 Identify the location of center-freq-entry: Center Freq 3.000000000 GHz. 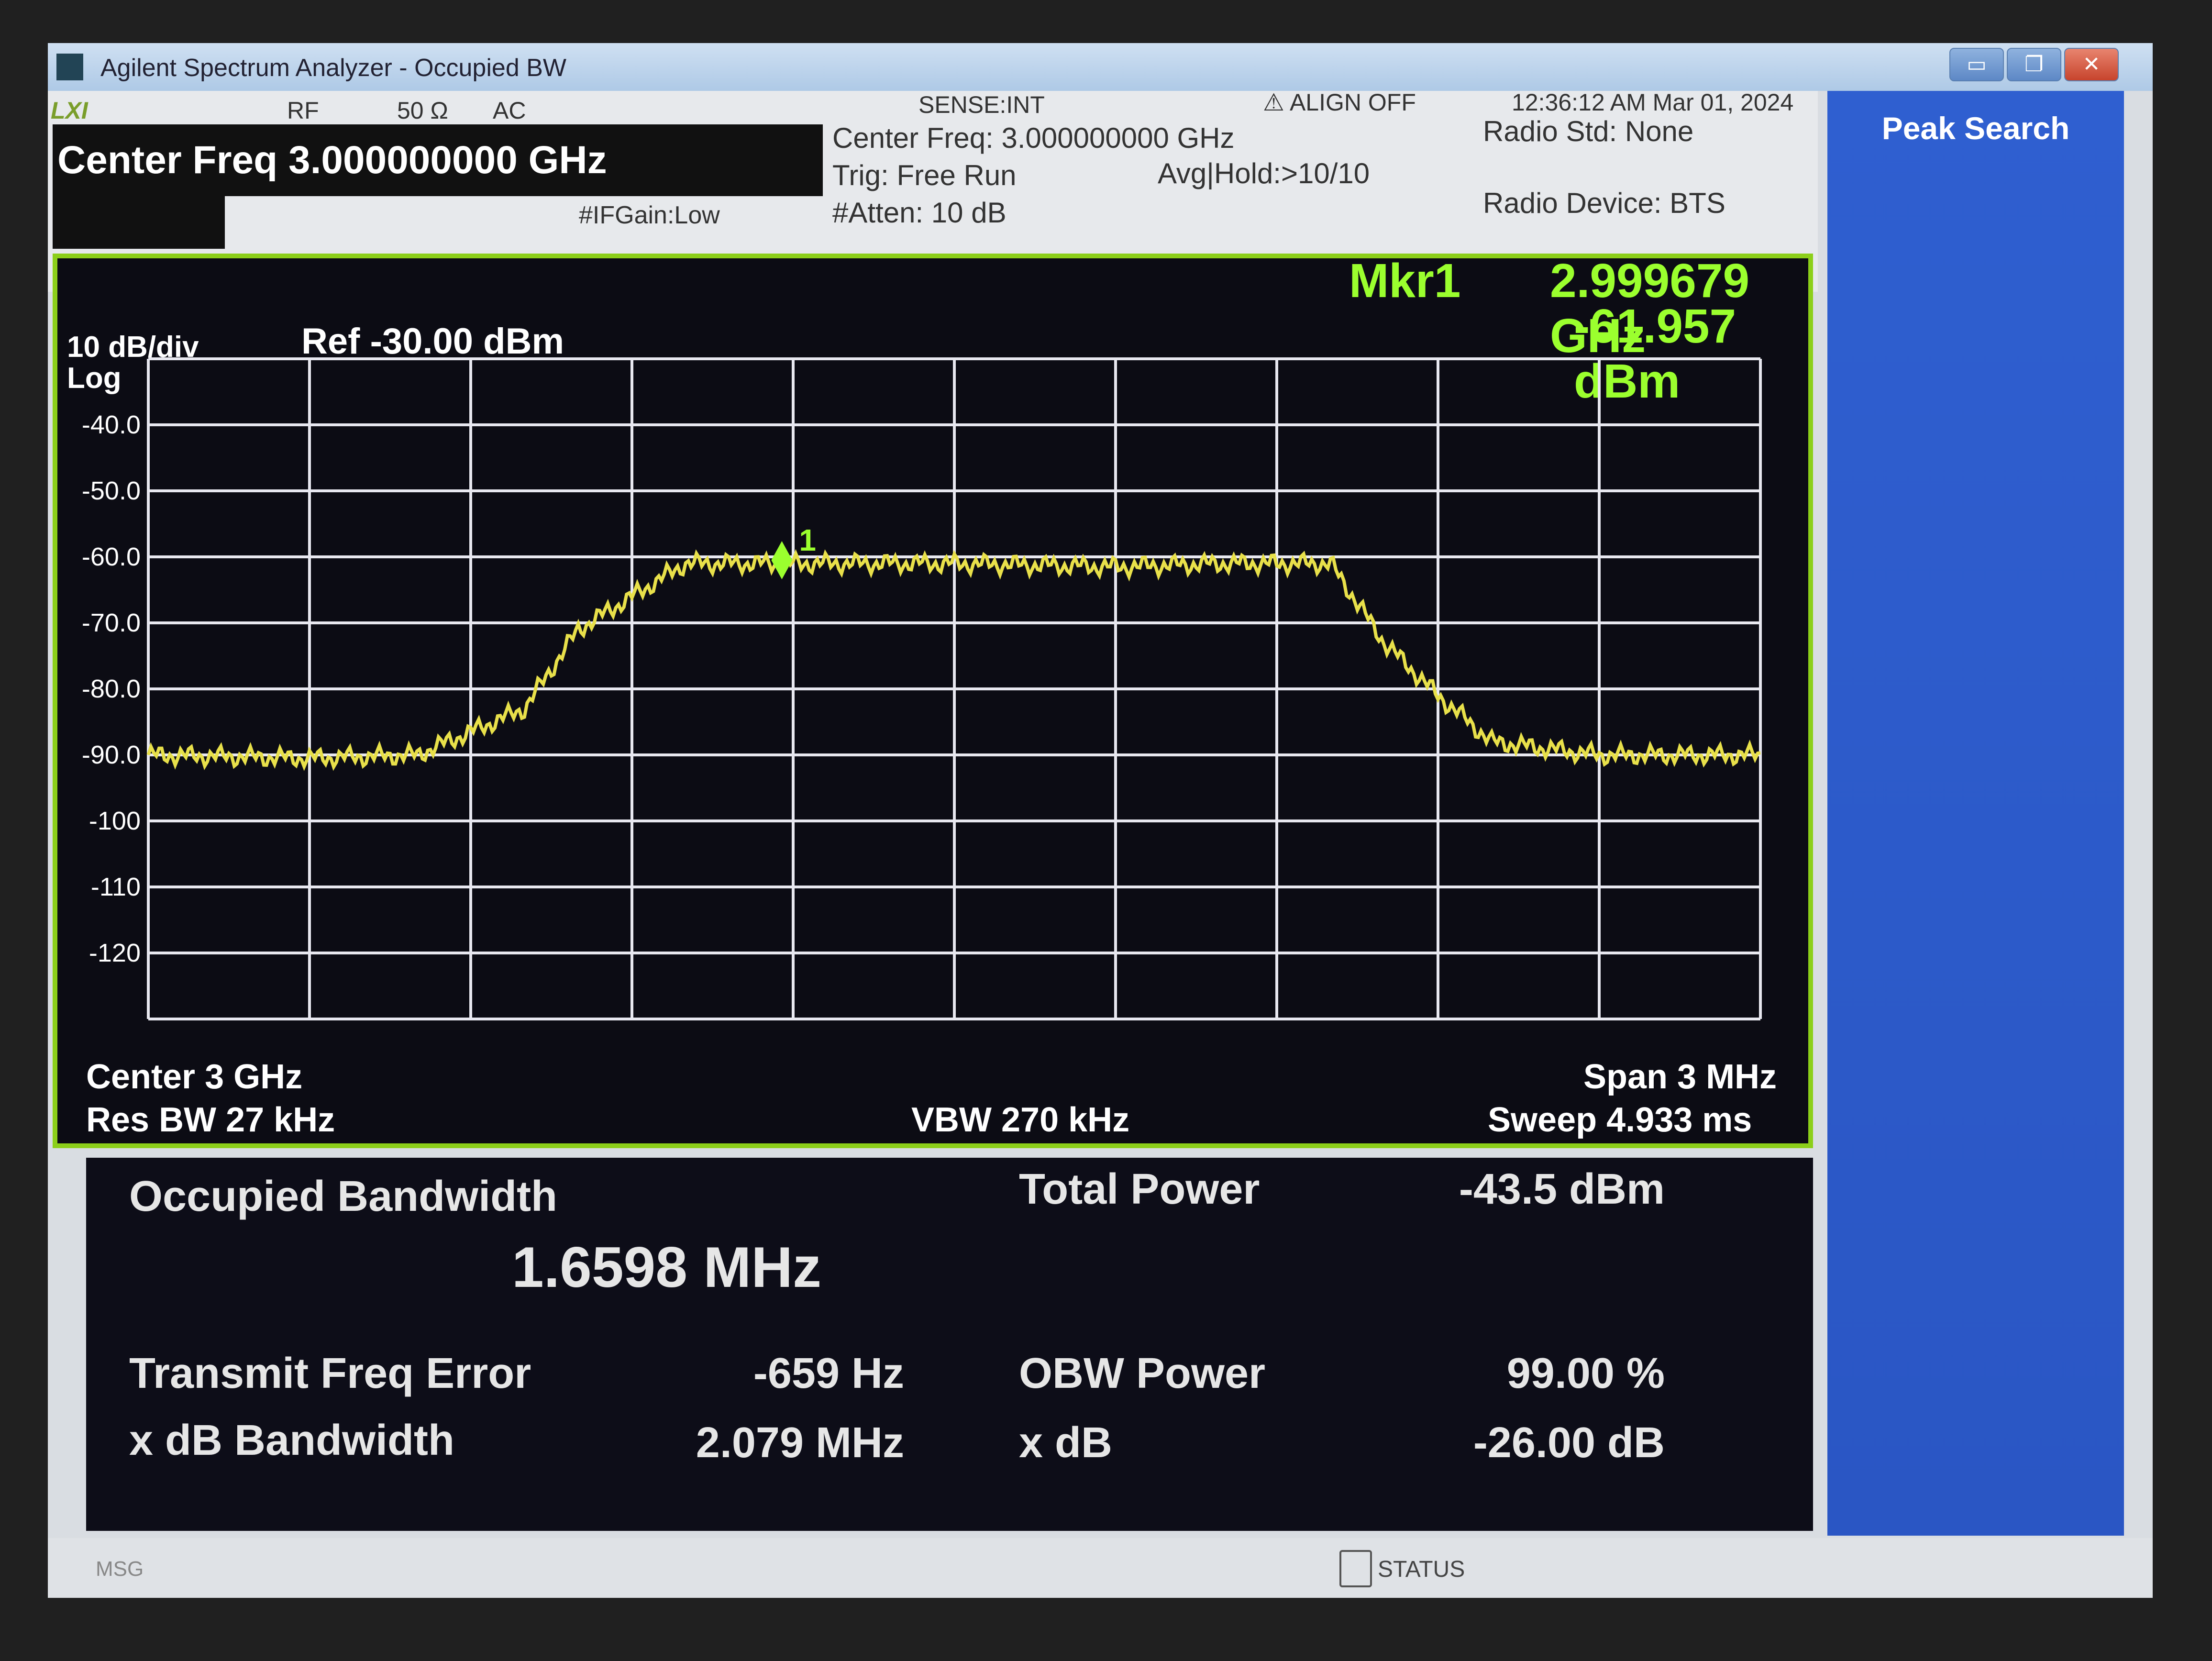
(438, 160).